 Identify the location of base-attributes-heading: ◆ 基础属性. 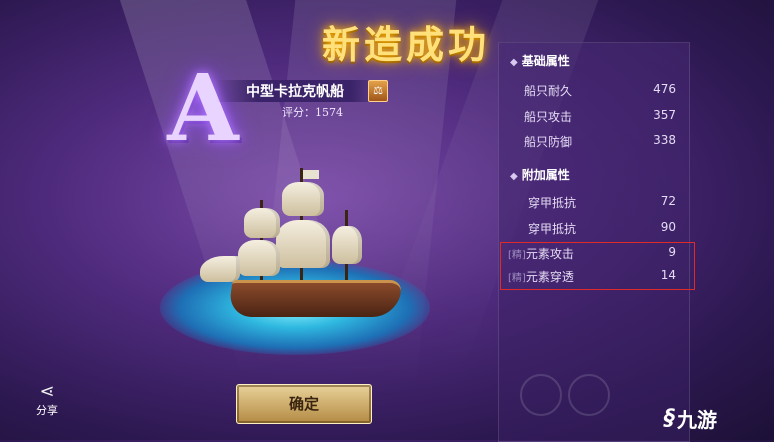
(540, 61).